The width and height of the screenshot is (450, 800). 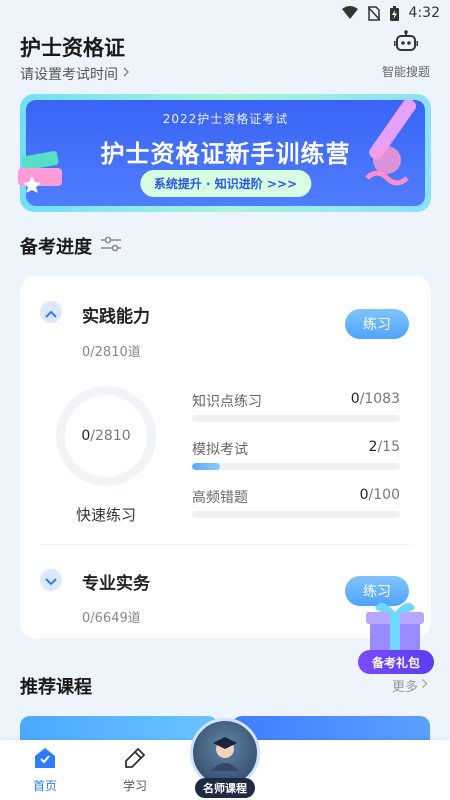 I want to click on stat-knowledge-points: 知识点练习 0/1083, so click(x=296, y=406).